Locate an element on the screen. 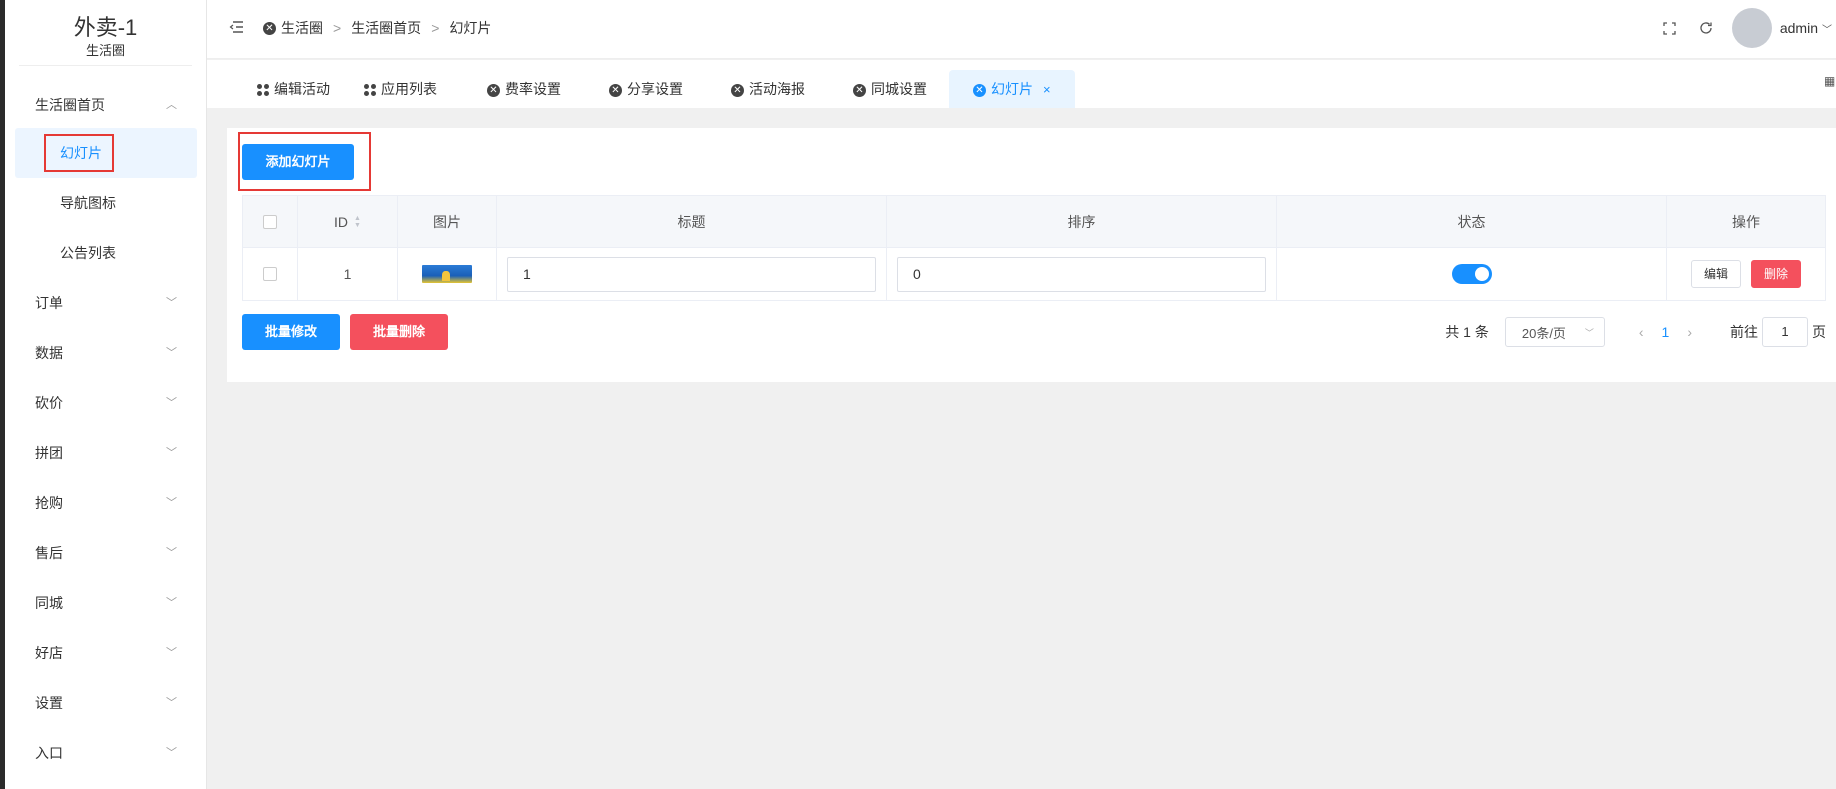 This screenshot has width=1836, height=789. sidebar-item-local: 同城 ﹀ is located at coordinates (106, 603).